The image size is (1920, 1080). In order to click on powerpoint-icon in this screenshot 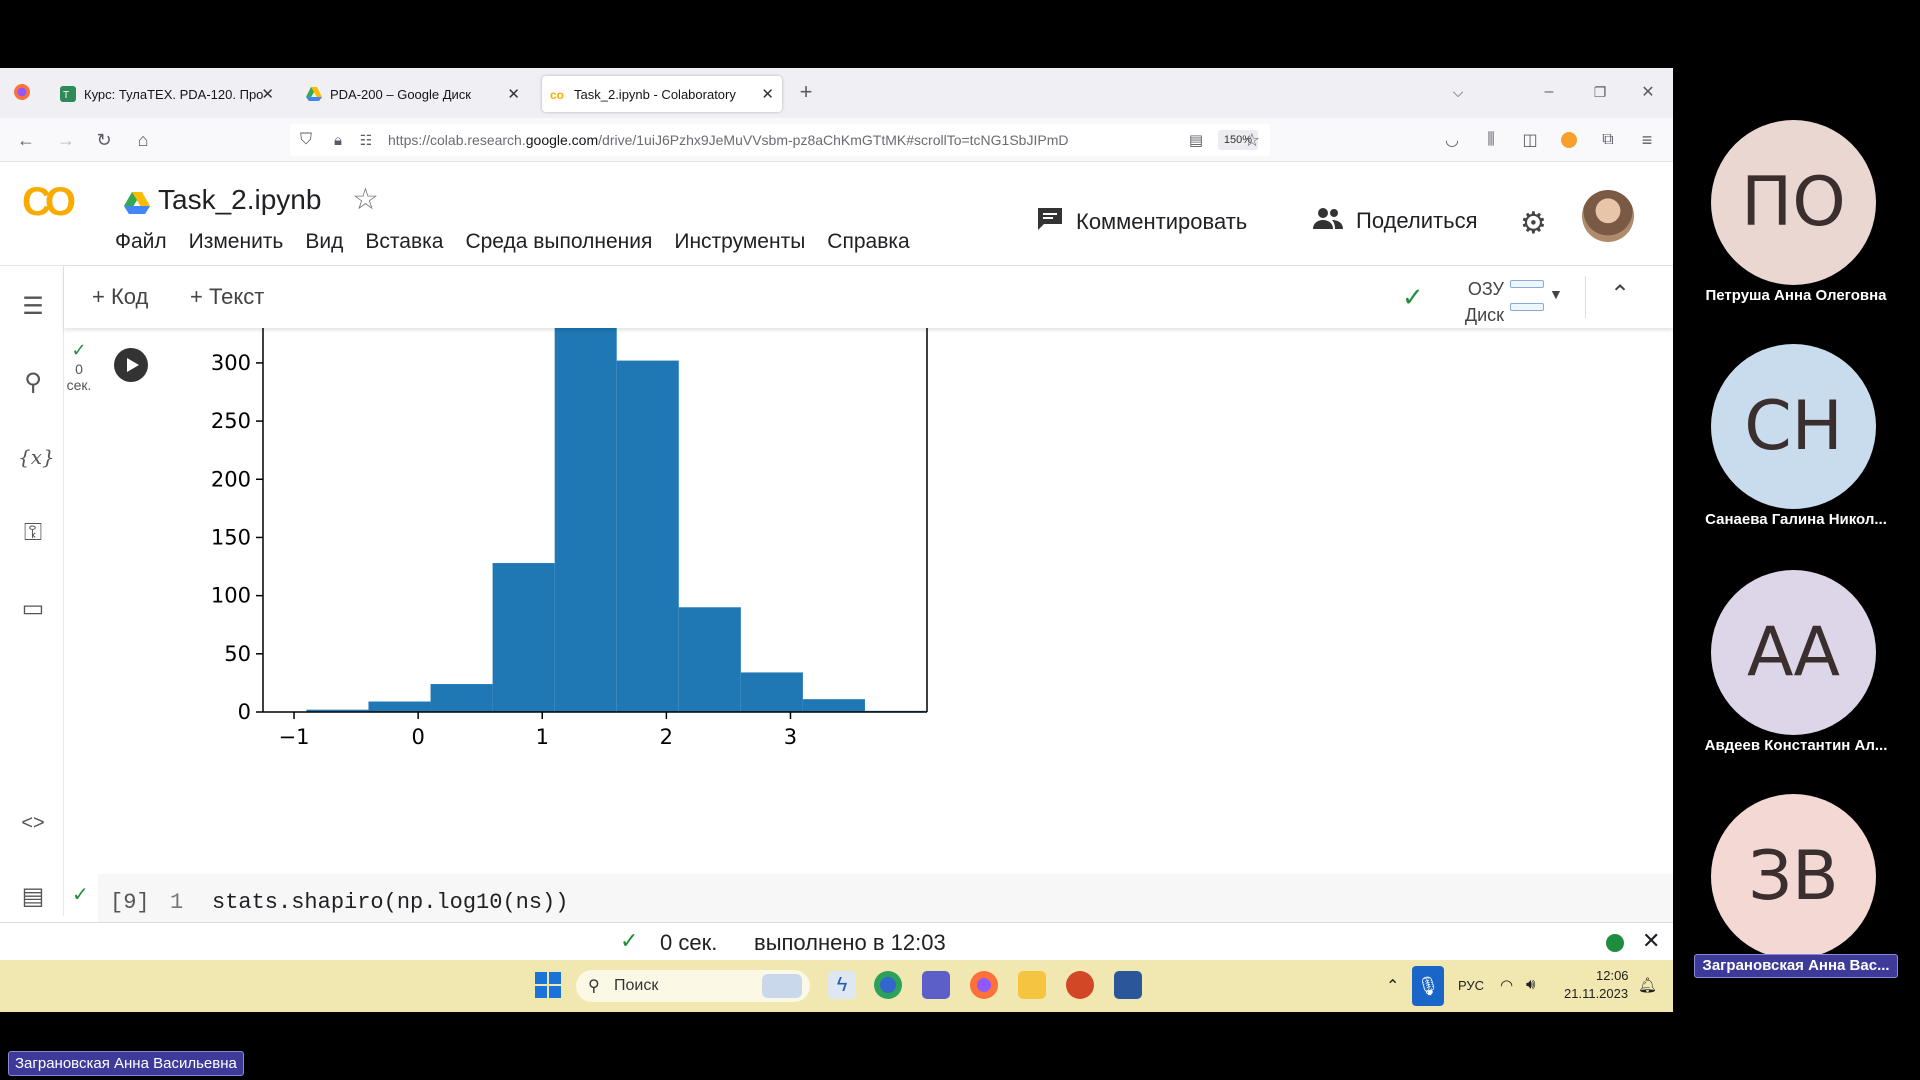, I will do `click(1080, 985)`.